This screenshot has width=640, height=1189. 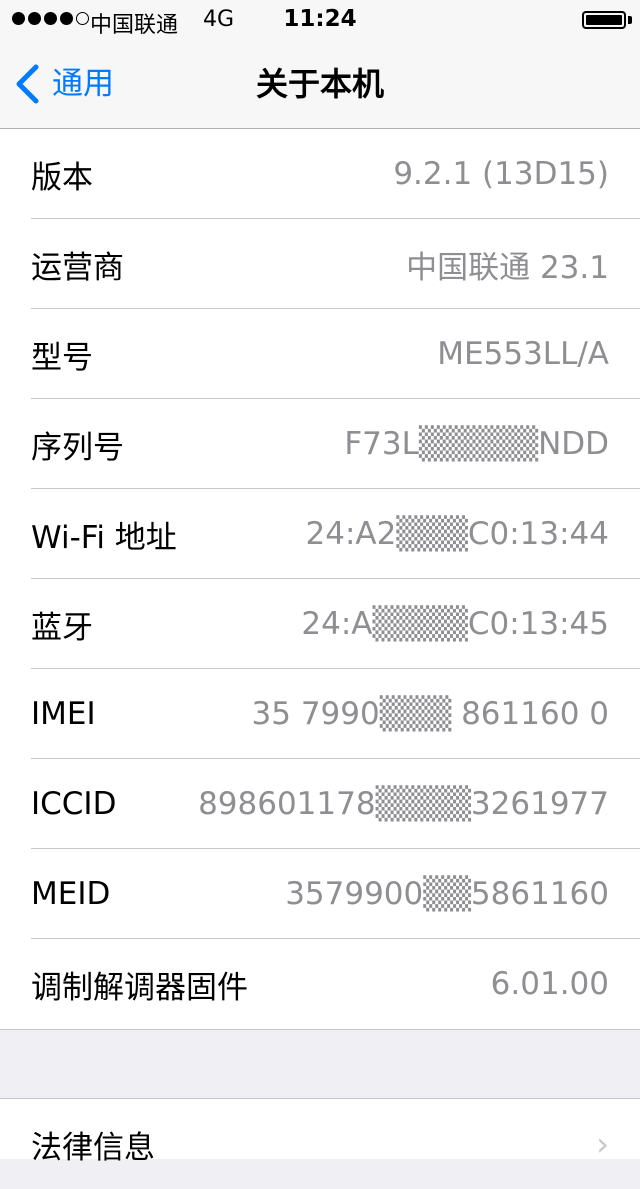 I want to click on row-label: 序列号, so click(x=77, y=447).